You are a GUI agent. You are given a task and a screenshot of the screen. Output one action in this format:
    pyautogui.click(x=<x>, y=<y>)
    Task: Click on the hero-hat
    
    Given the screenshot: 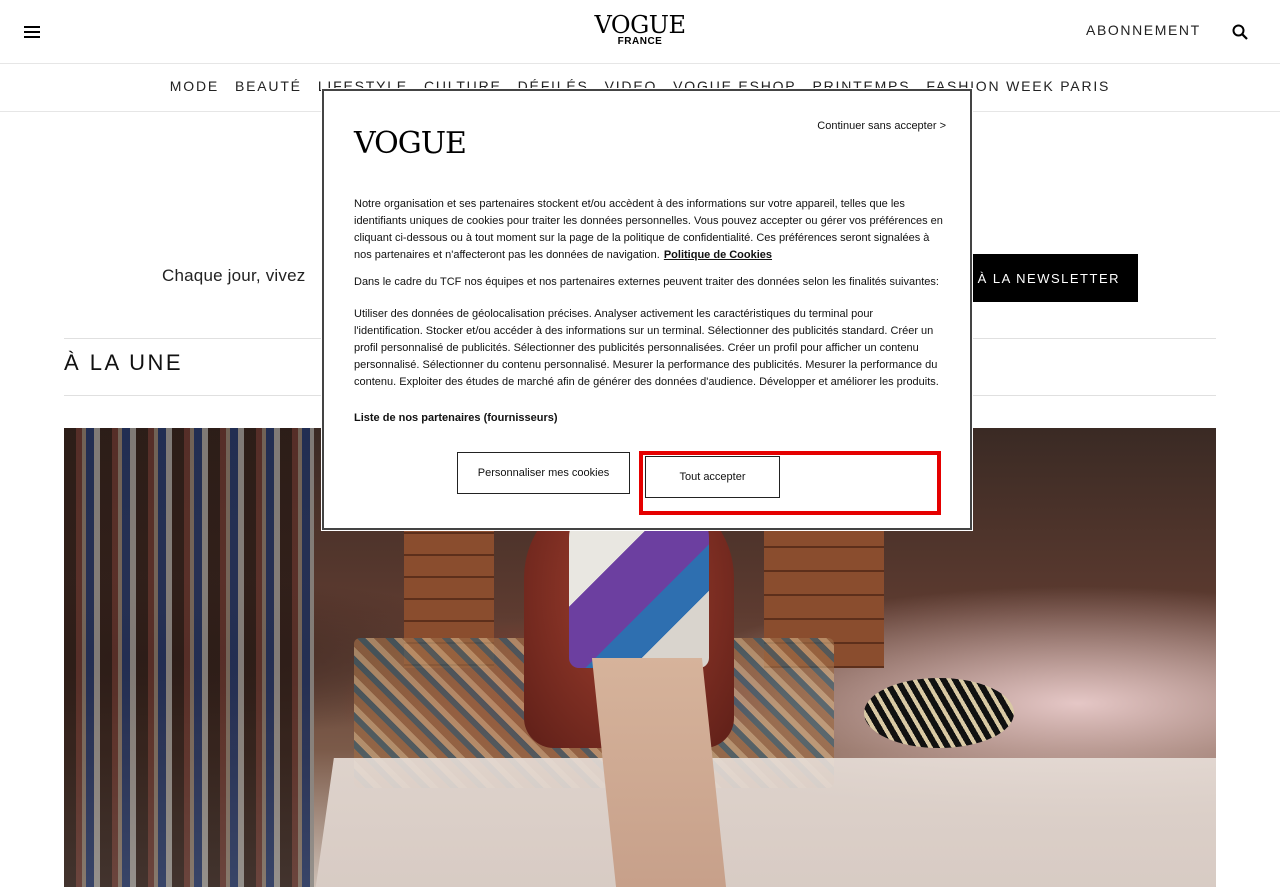 What is the action you would take?
    pyautogui.click(x=939, y=713)
    